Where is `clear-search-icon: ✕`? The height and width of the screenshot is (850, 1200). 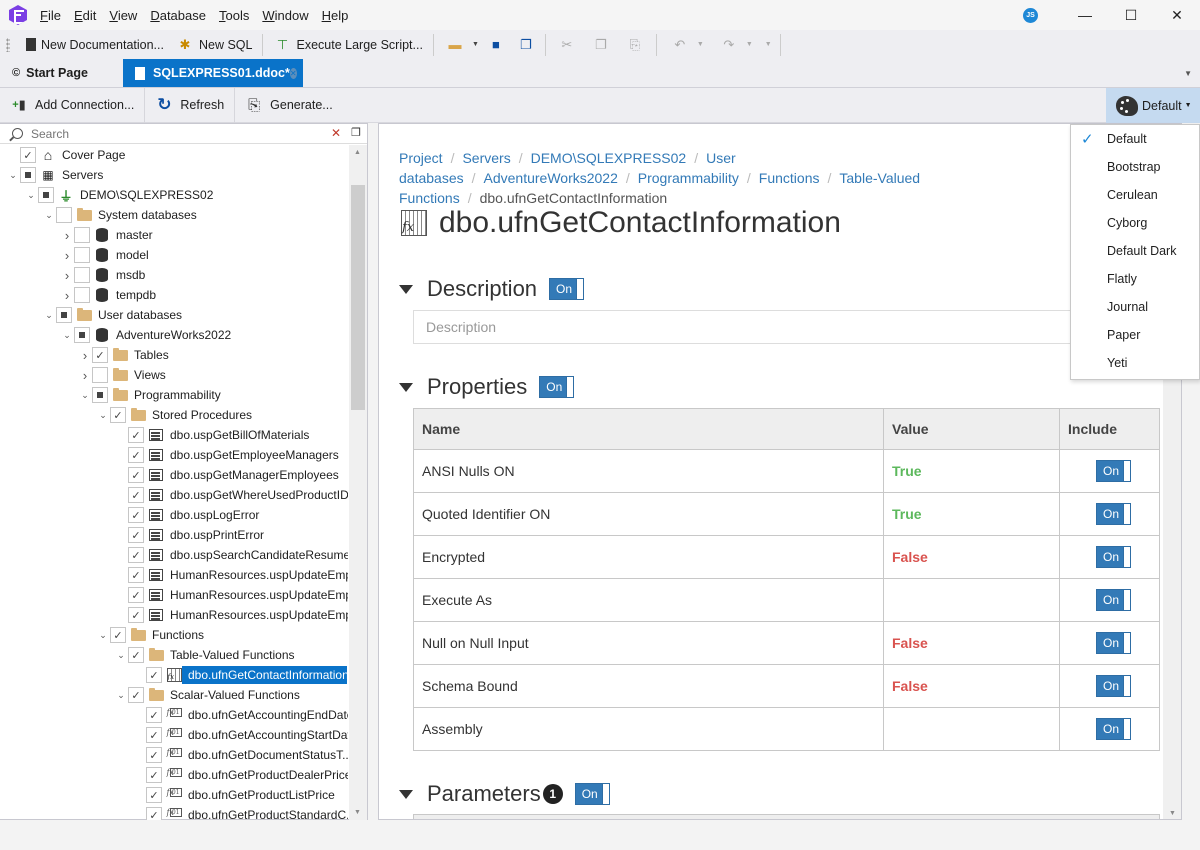 clear-search-icon: ✕ is located at coordinates (336, 133).